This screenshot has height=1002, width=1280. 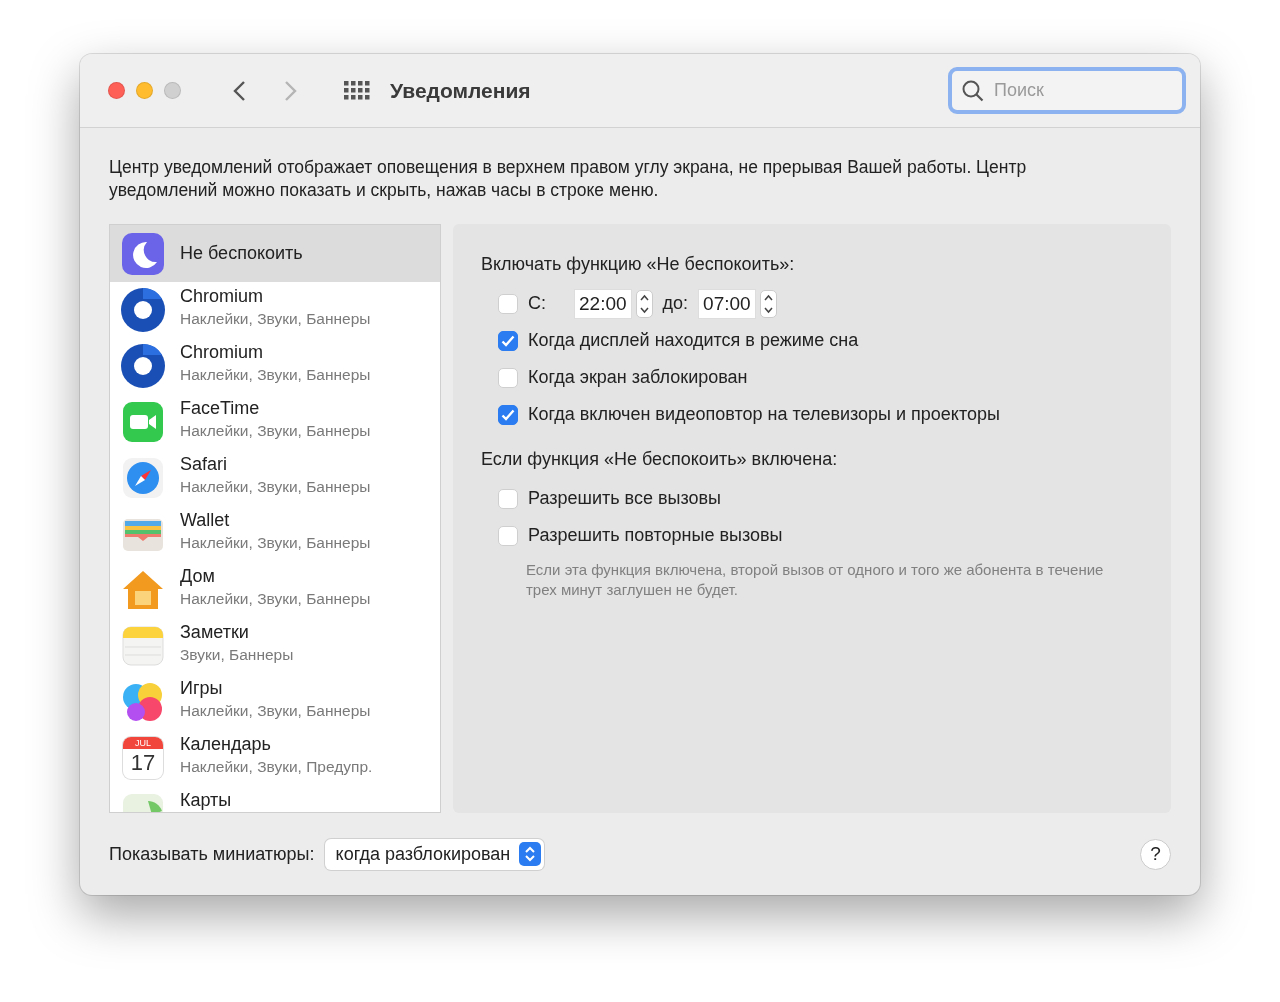 I want to click on notepad-icon, so click(x=143, y=646).